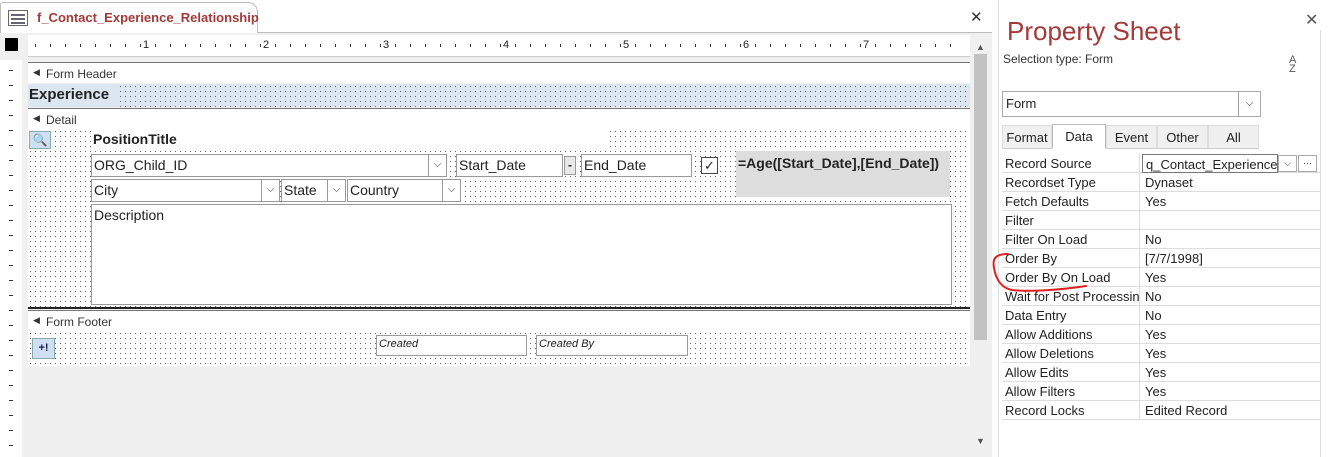 This screenshot has height=457, width=1332. Describe the element at coordinates (843, 174) in the screenshot. I see `age-calculated-field: =Age([Start_Date],[End_Date])` at that location.